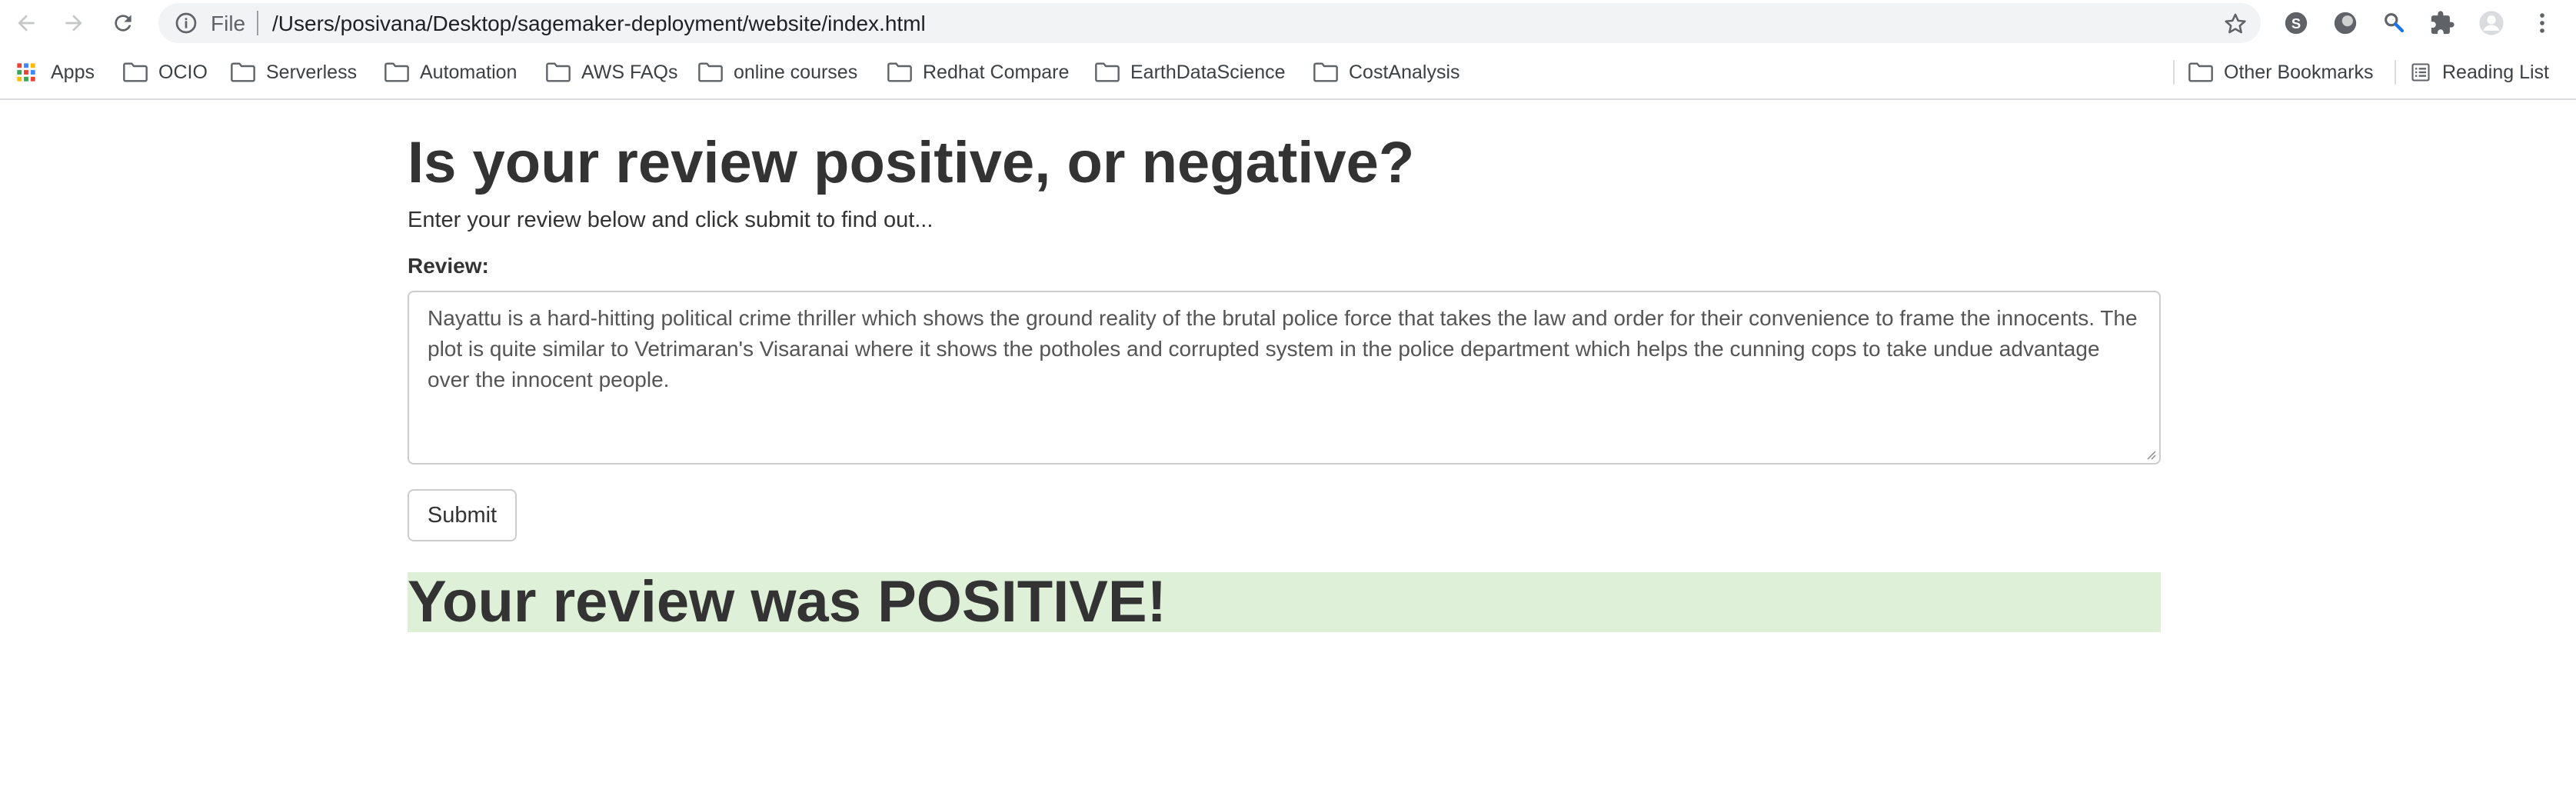 The height and width of the screenshot is (786, 2576). I want to click on forward-button, so click(74, 23).